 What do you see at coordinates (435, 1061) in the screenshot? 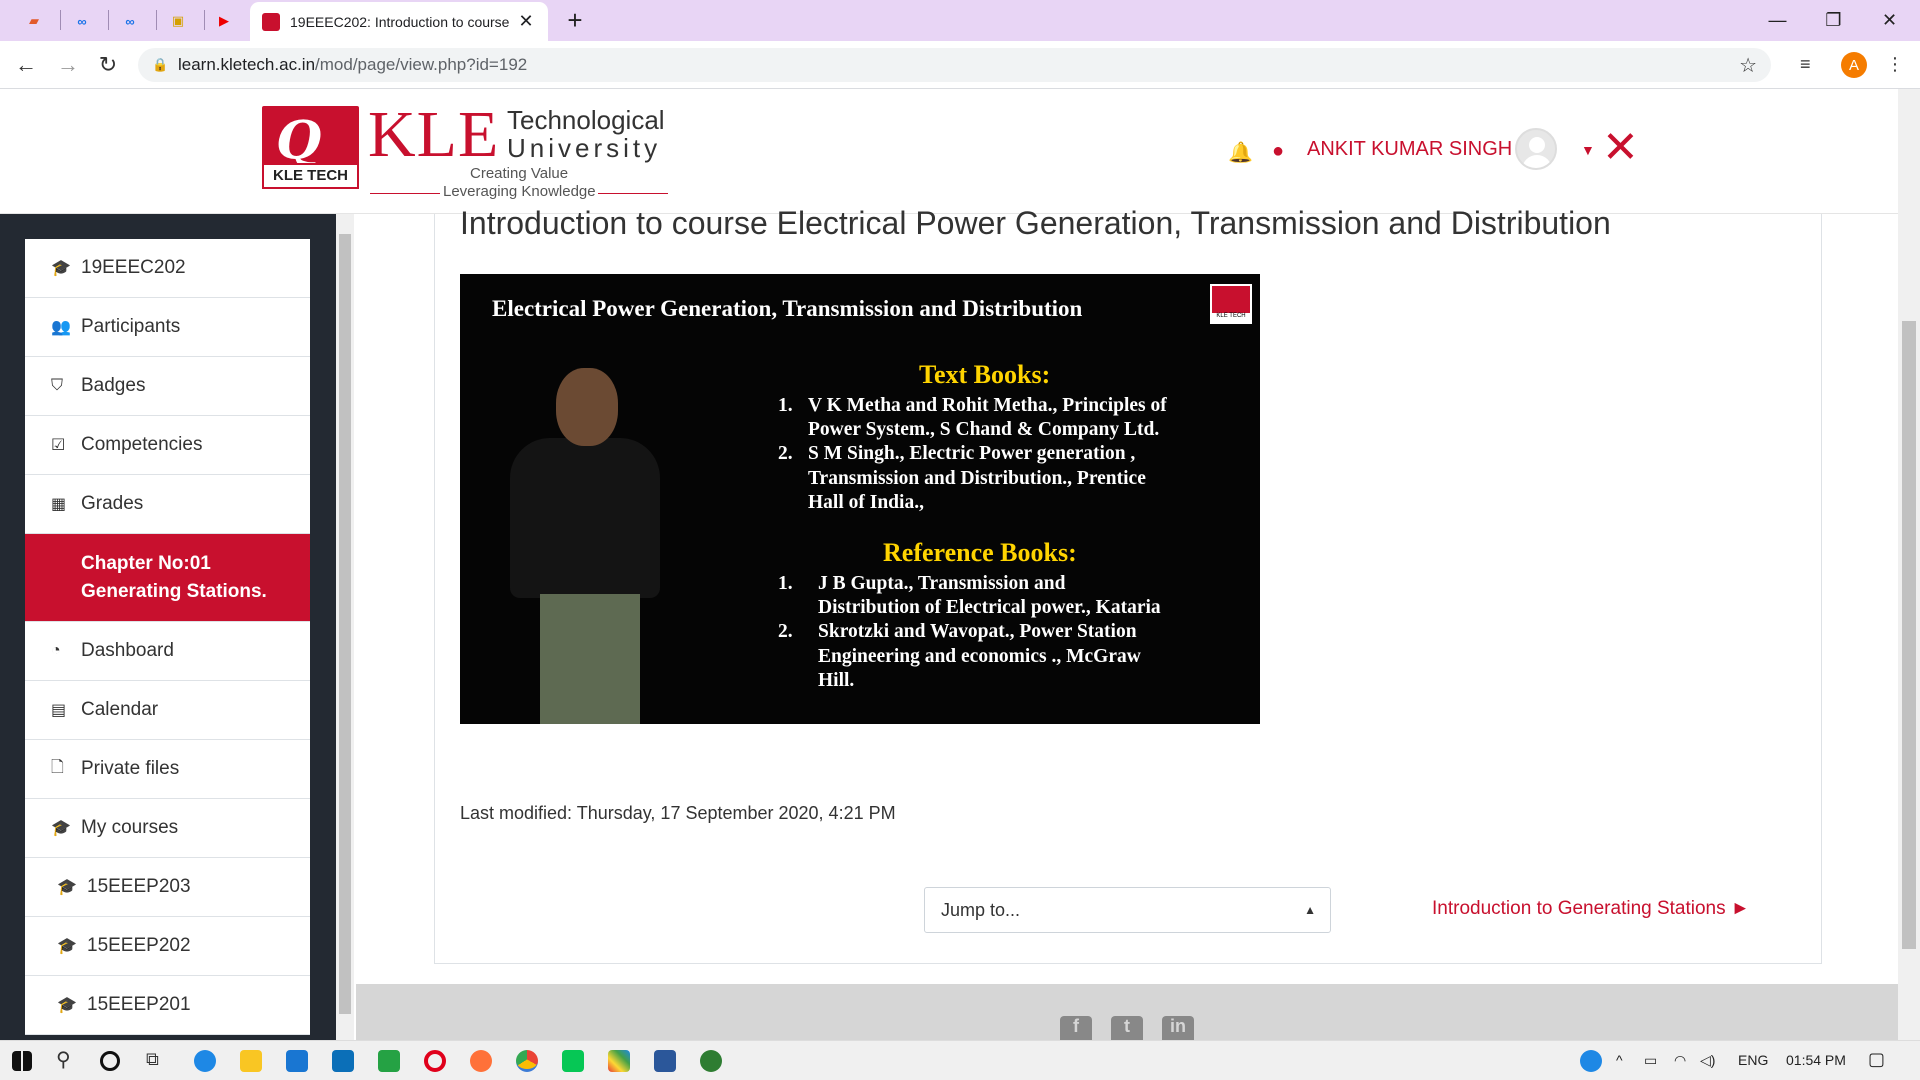
I see `opera-icon` at bounding box center [435, 1061].